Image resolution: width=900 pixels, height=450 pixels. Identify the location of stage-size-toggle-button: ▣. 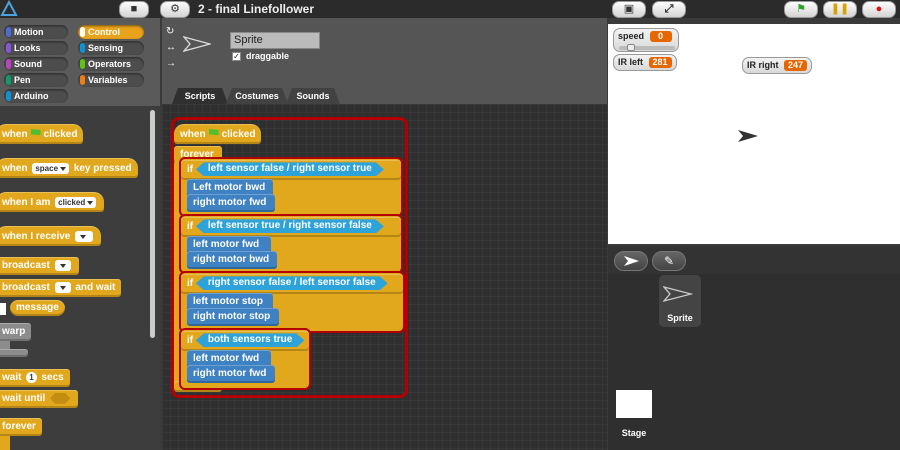
(629, 9).